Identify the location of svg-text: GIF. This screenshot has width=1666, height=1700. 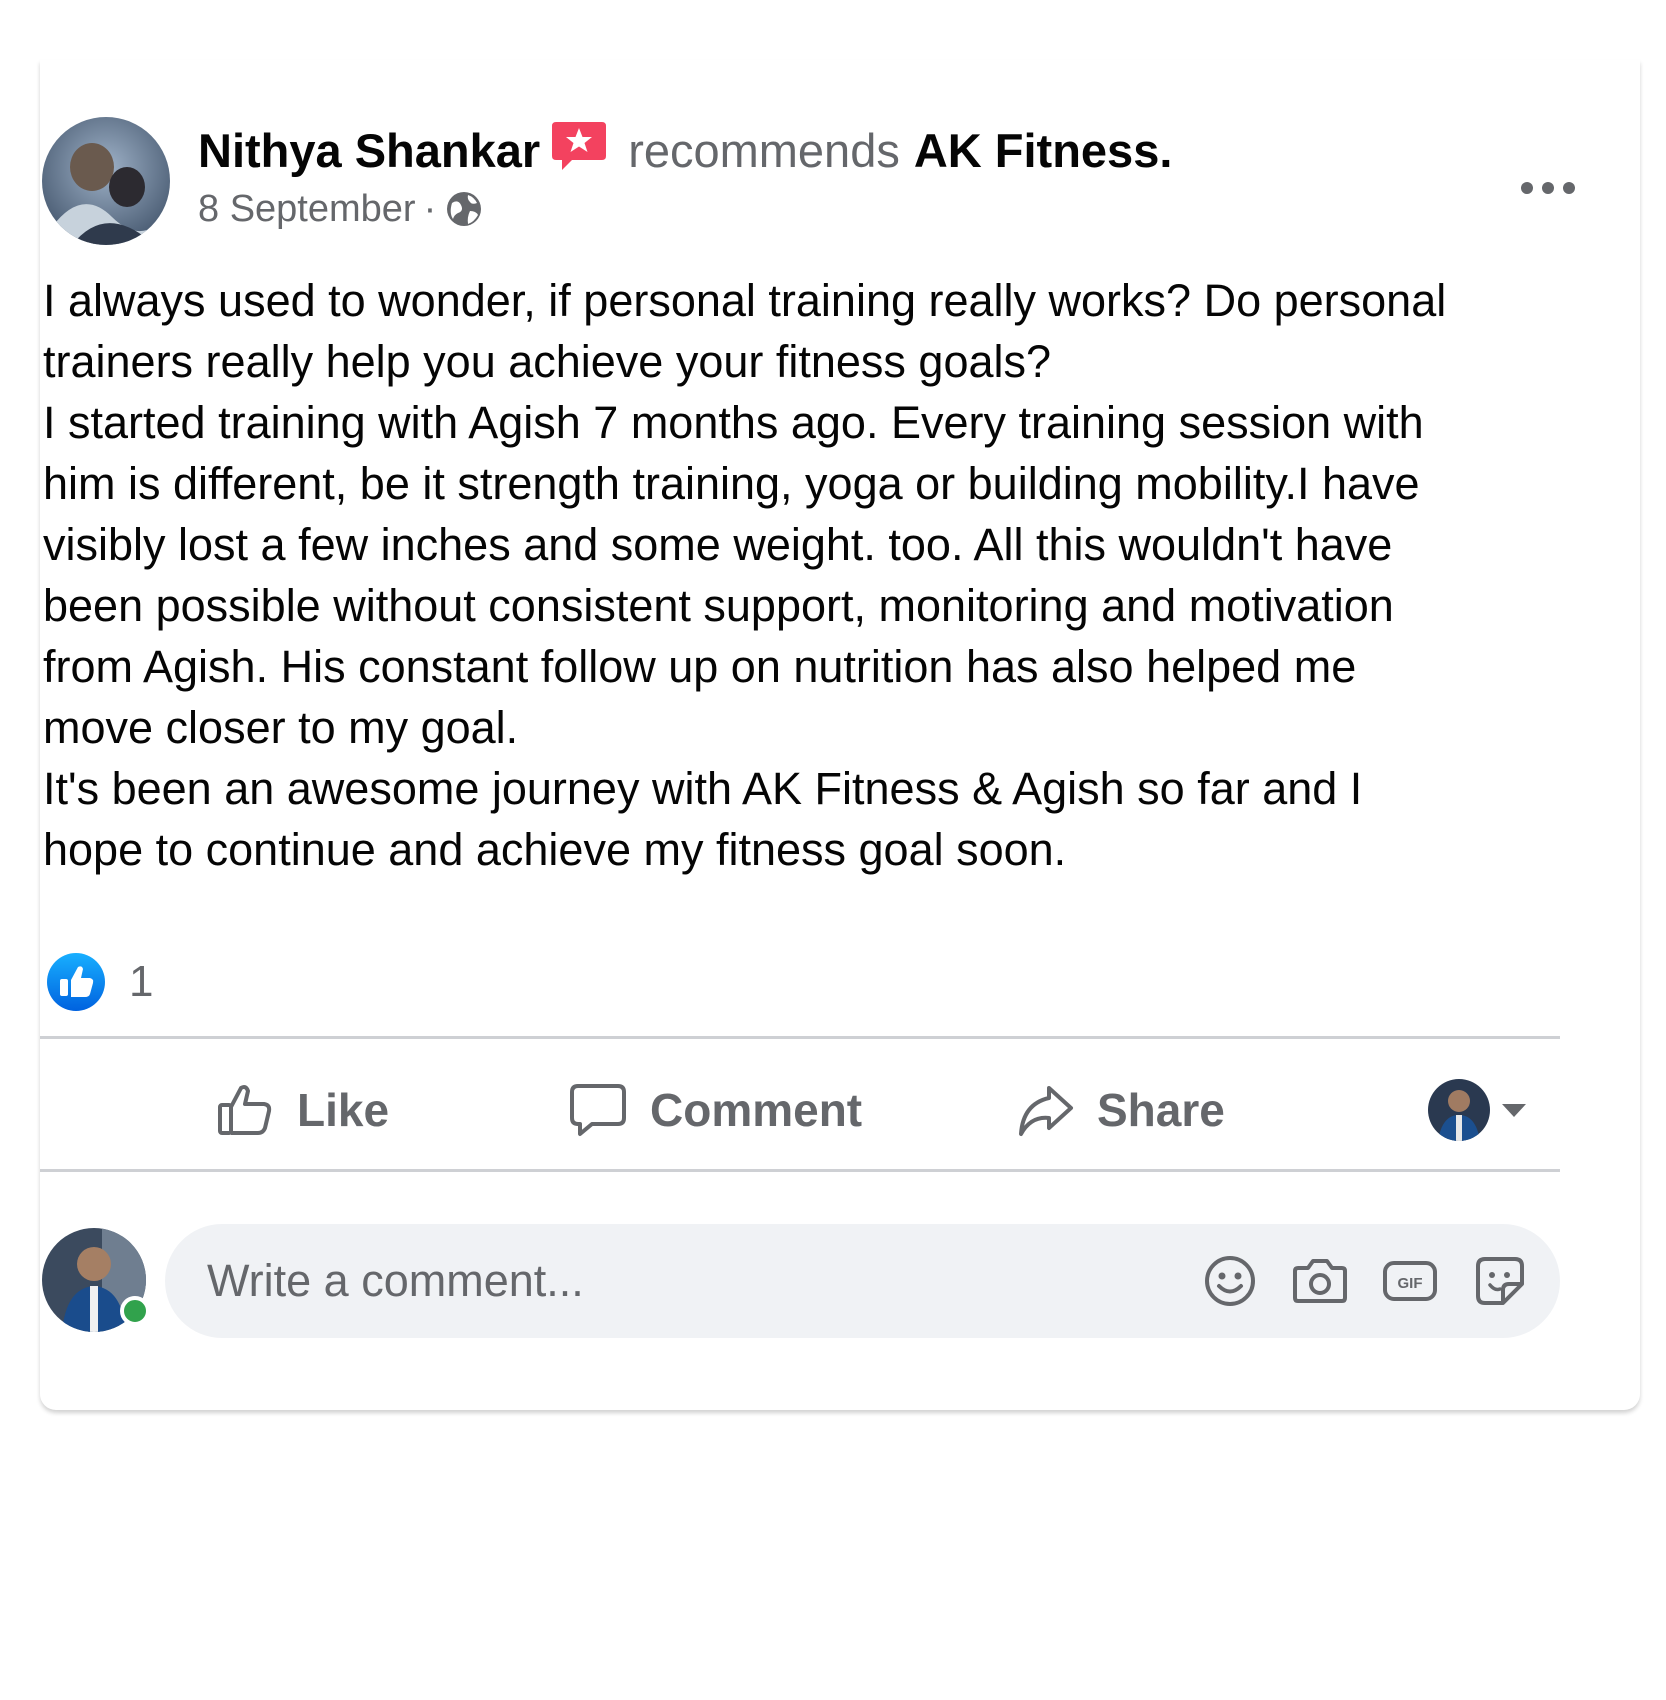
(1410, 1283).